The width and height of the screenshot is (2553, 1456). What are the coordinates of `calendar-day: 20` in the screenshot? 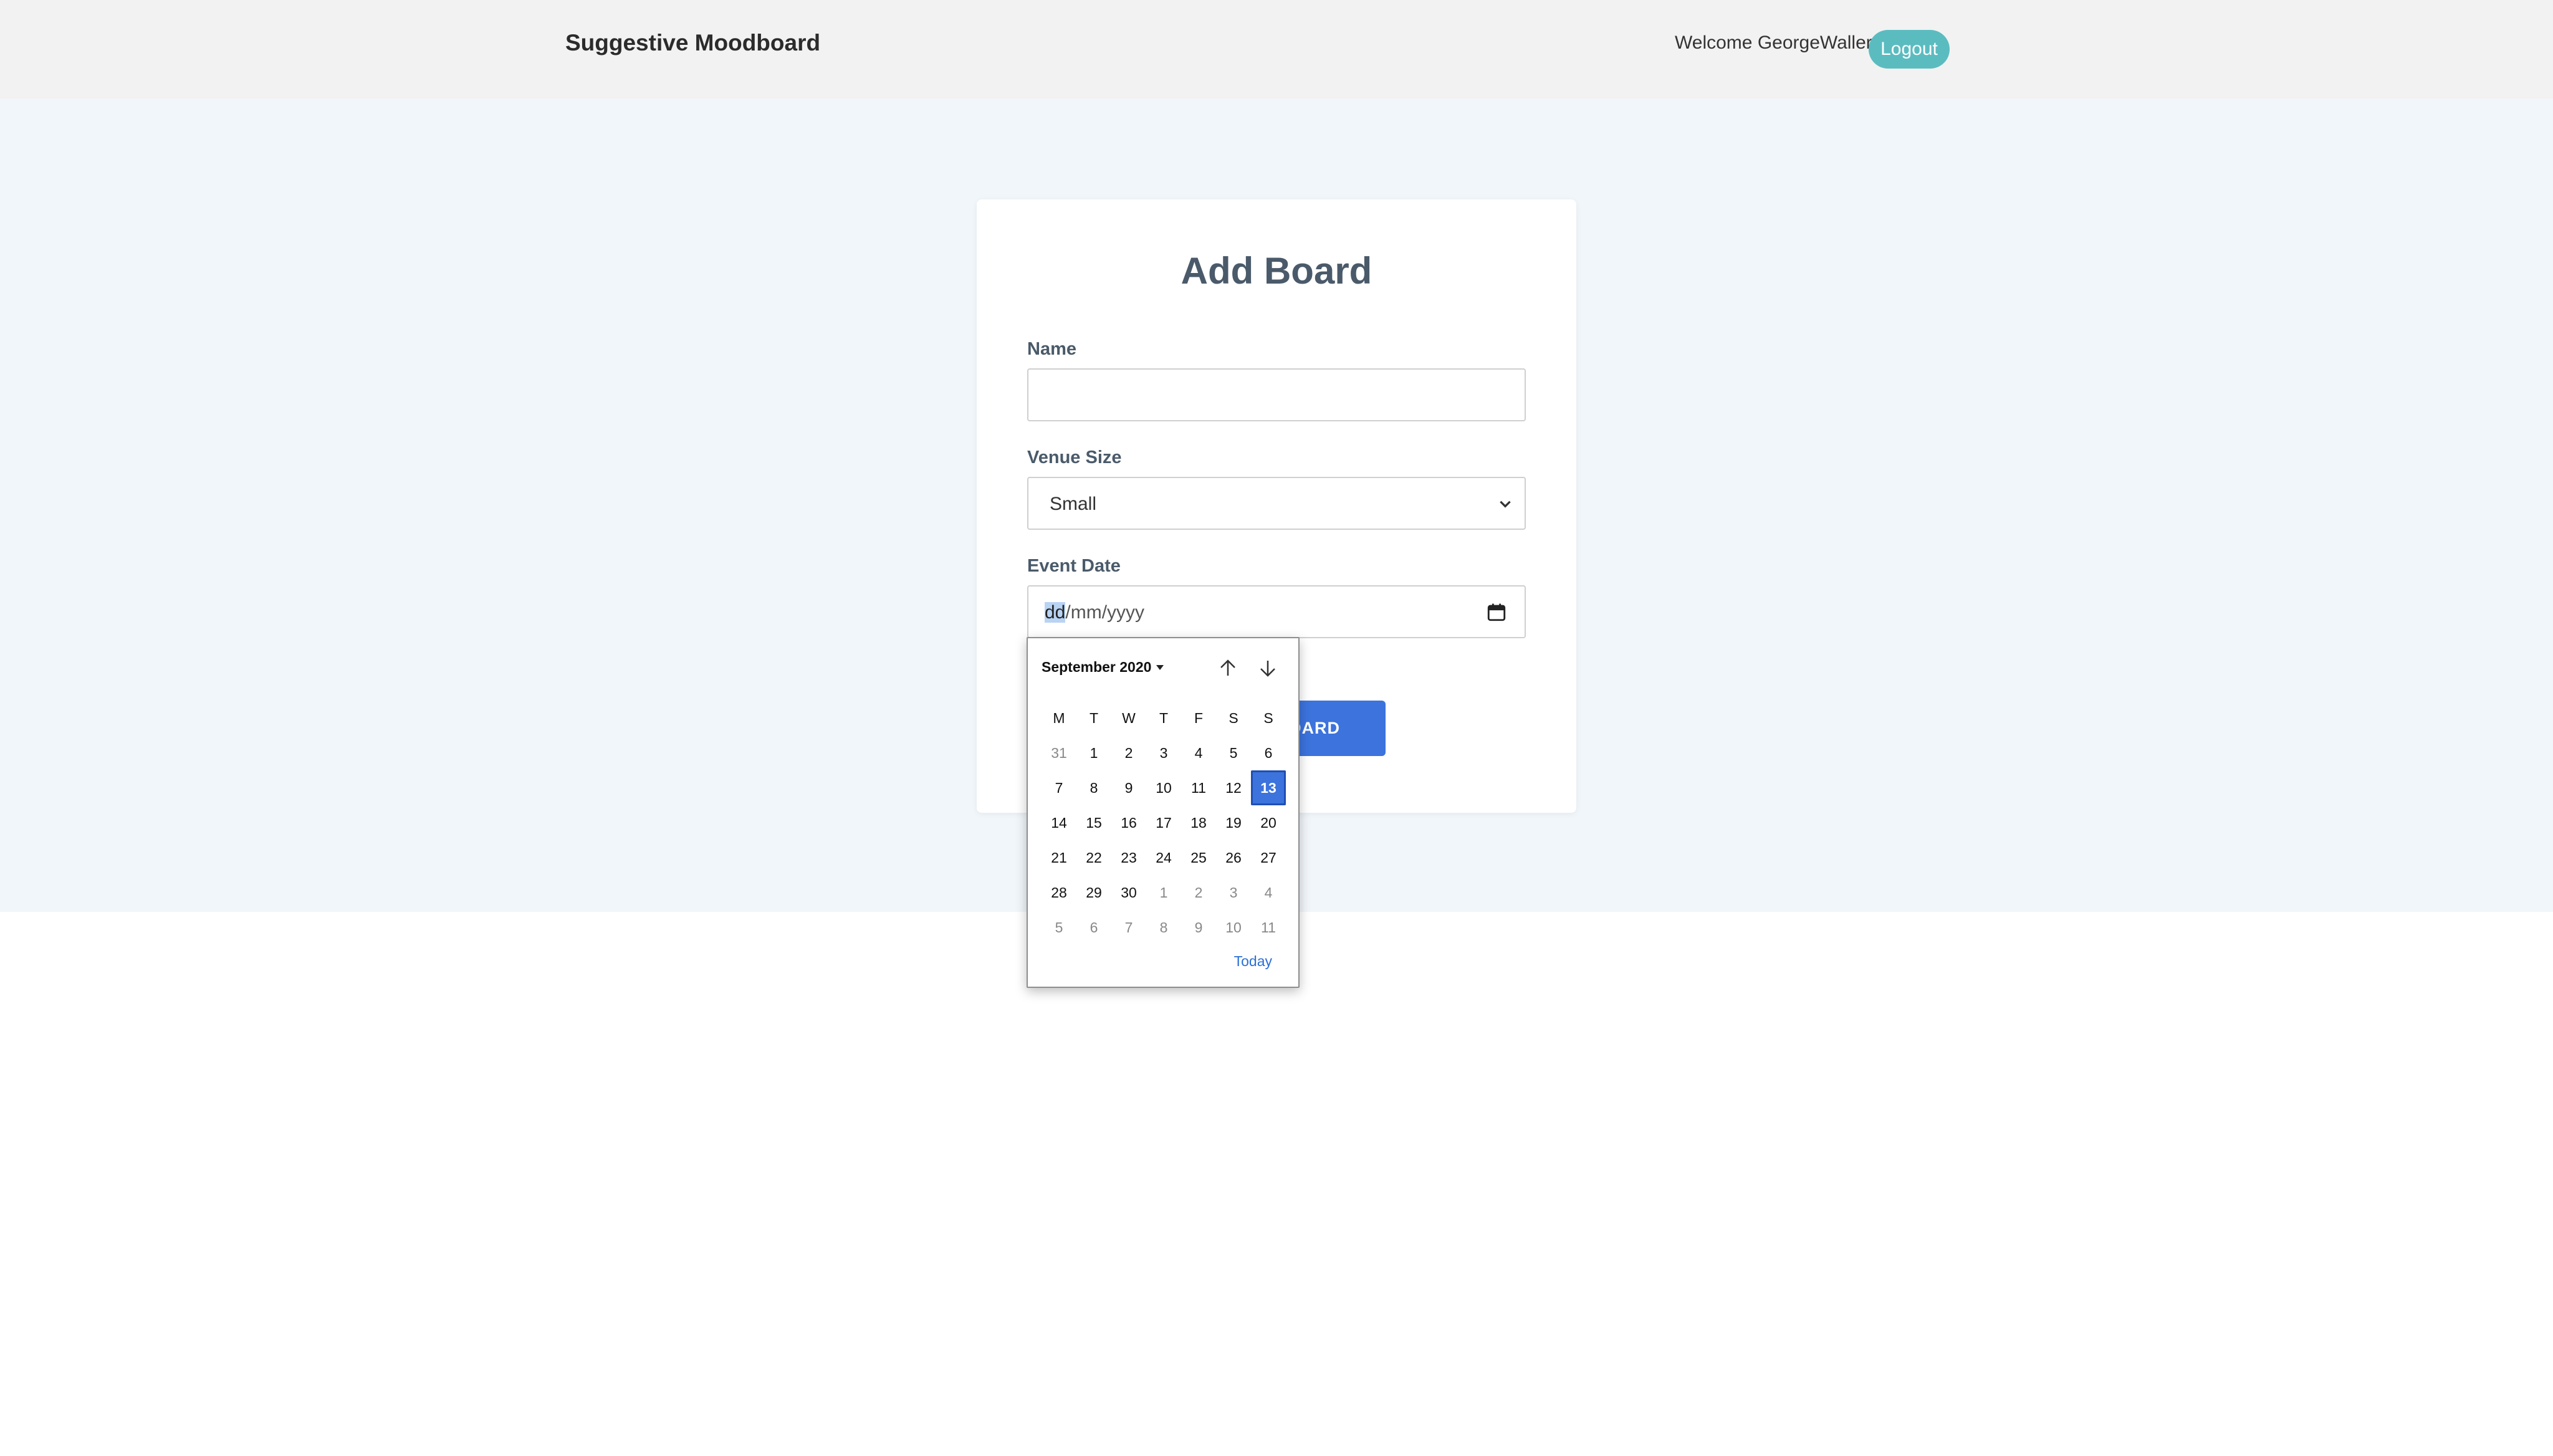 It's located at (1268, 823).